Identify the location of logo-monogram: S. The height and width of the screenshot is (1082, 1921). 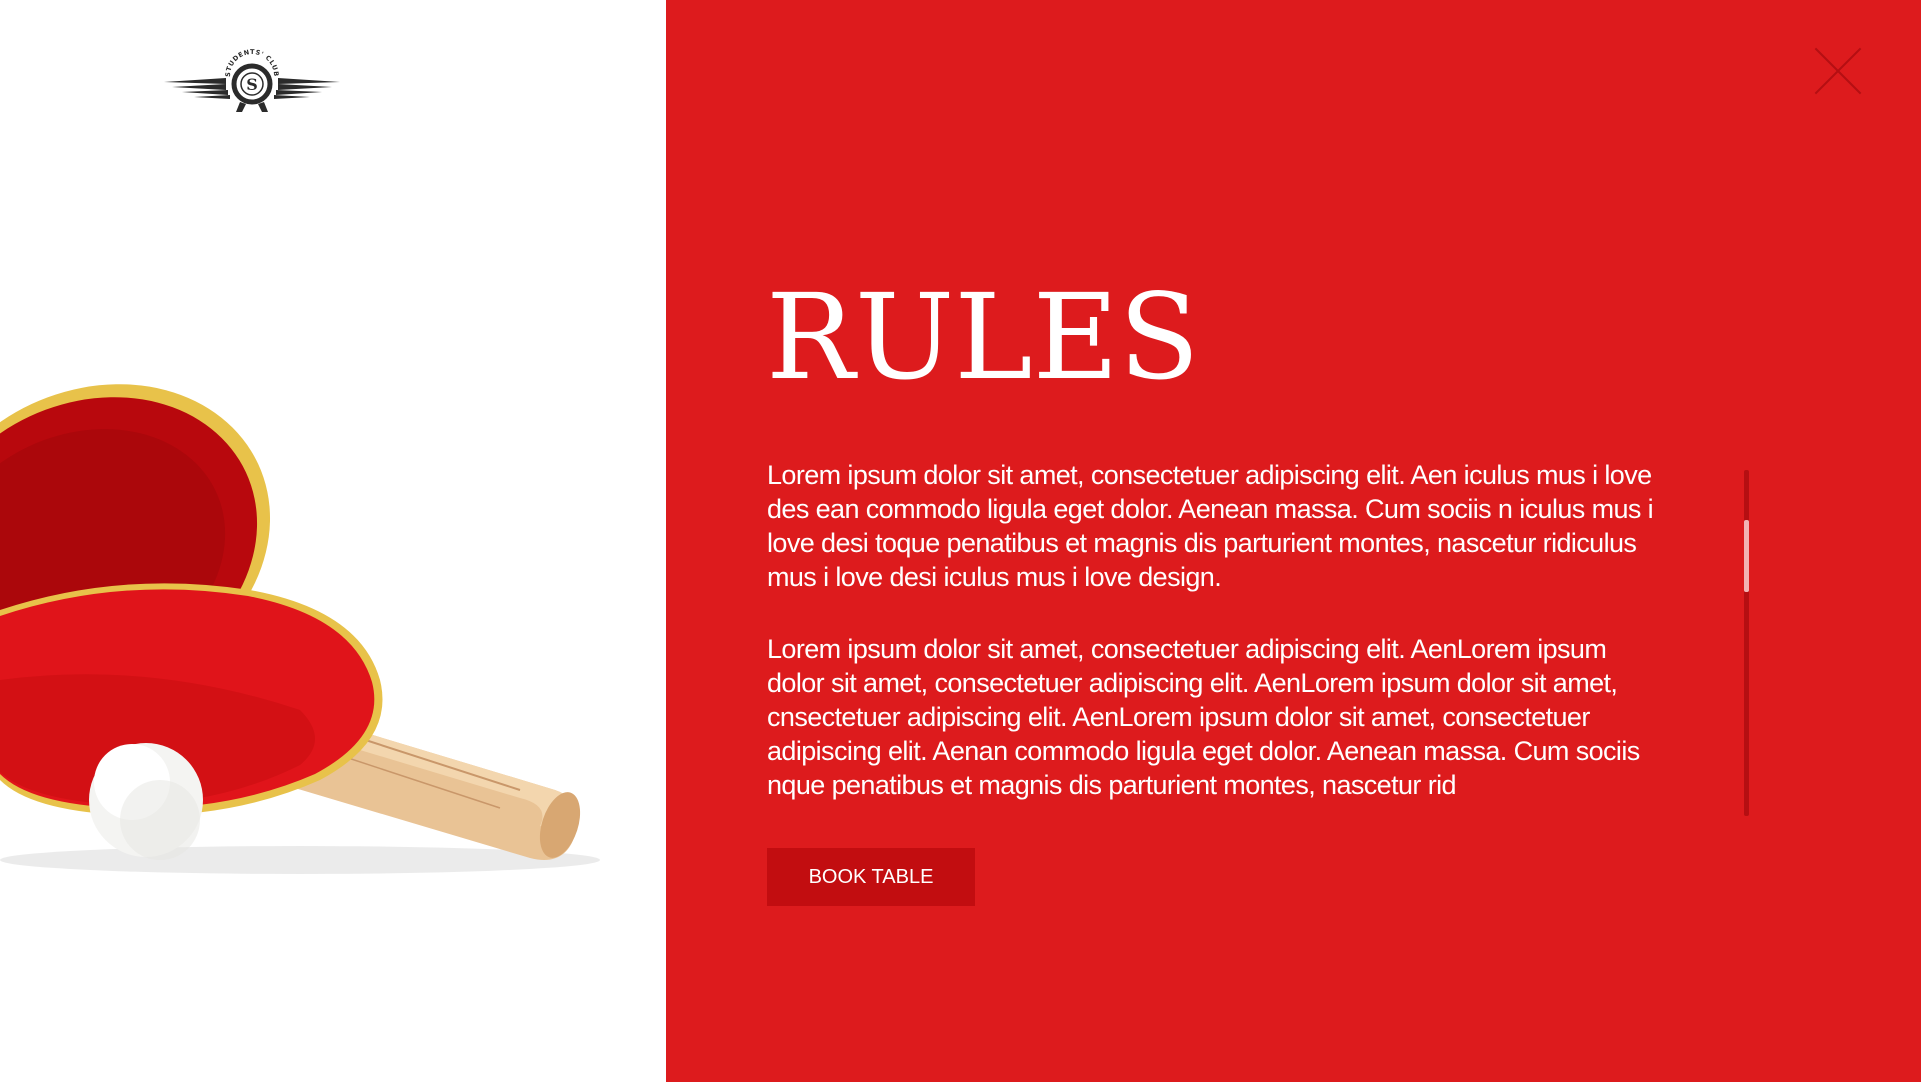
(252, 84).